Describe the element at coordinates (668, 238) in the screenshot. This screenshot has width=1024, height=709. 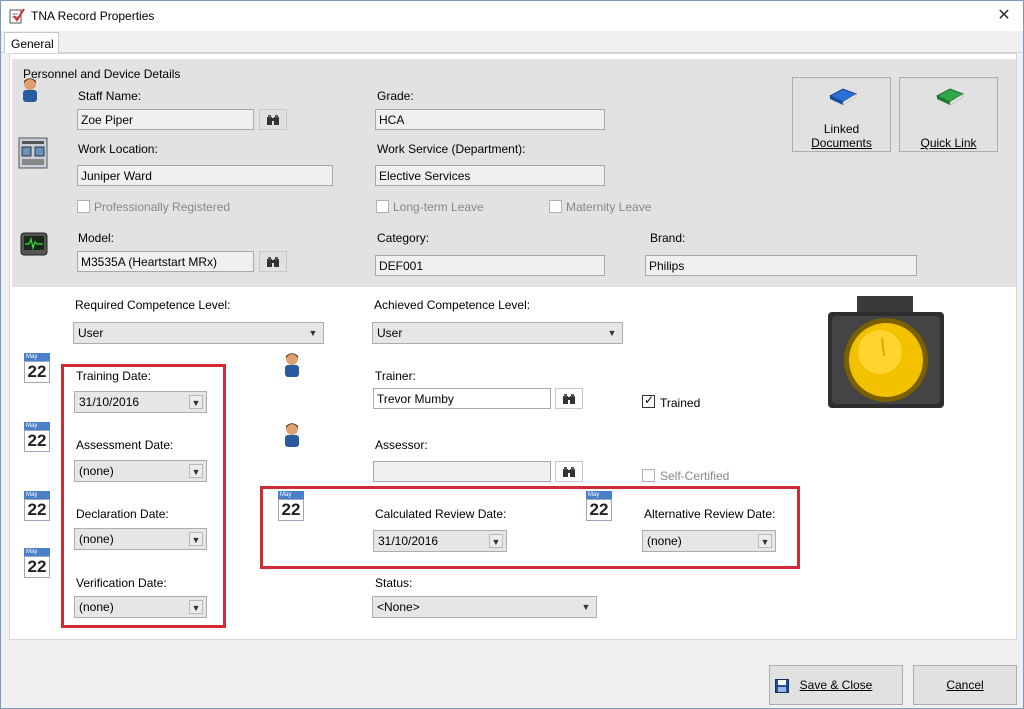
I see `brand-label: Brand:` at that location.